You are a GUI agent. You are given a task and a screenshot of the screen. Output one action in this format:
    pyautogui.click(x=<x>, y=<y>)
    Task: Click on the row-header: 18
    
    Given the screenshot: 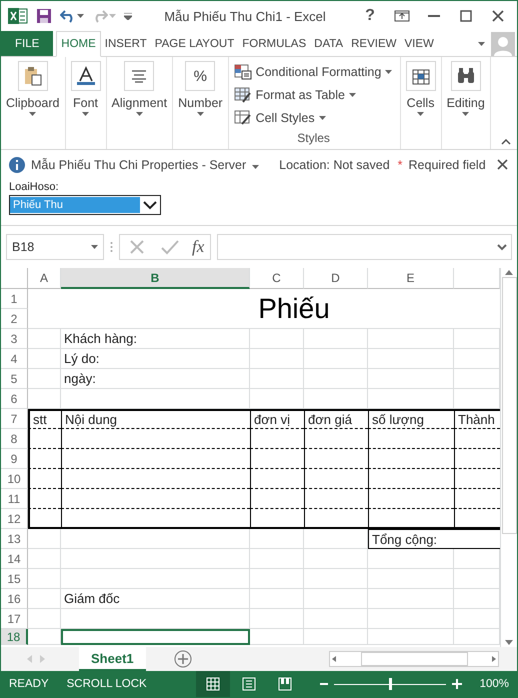 What is the action you would take?
    pyautogui.click(x=14, y=637)
    